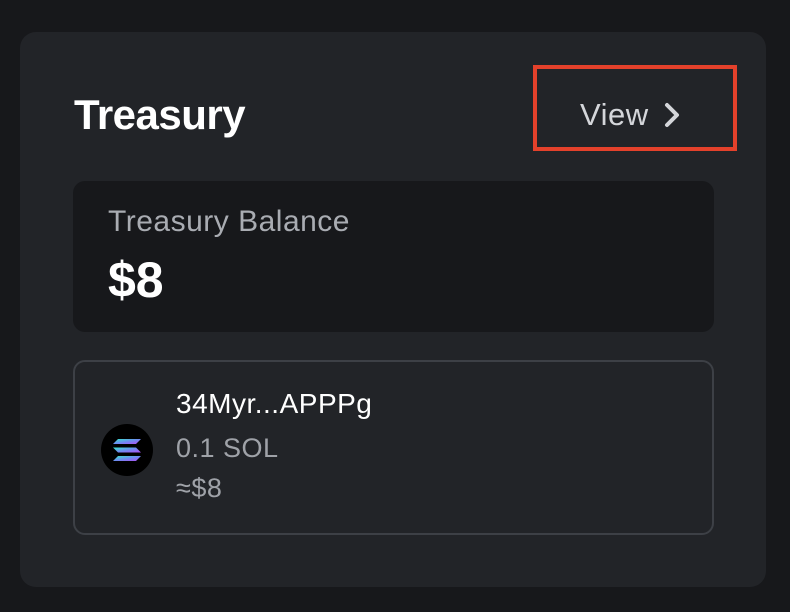 The width and height of the screenshot is (790, 612). Describe the element at coordinates (614, 114) in the screenshot. I see `view-button-label: View` at that location.